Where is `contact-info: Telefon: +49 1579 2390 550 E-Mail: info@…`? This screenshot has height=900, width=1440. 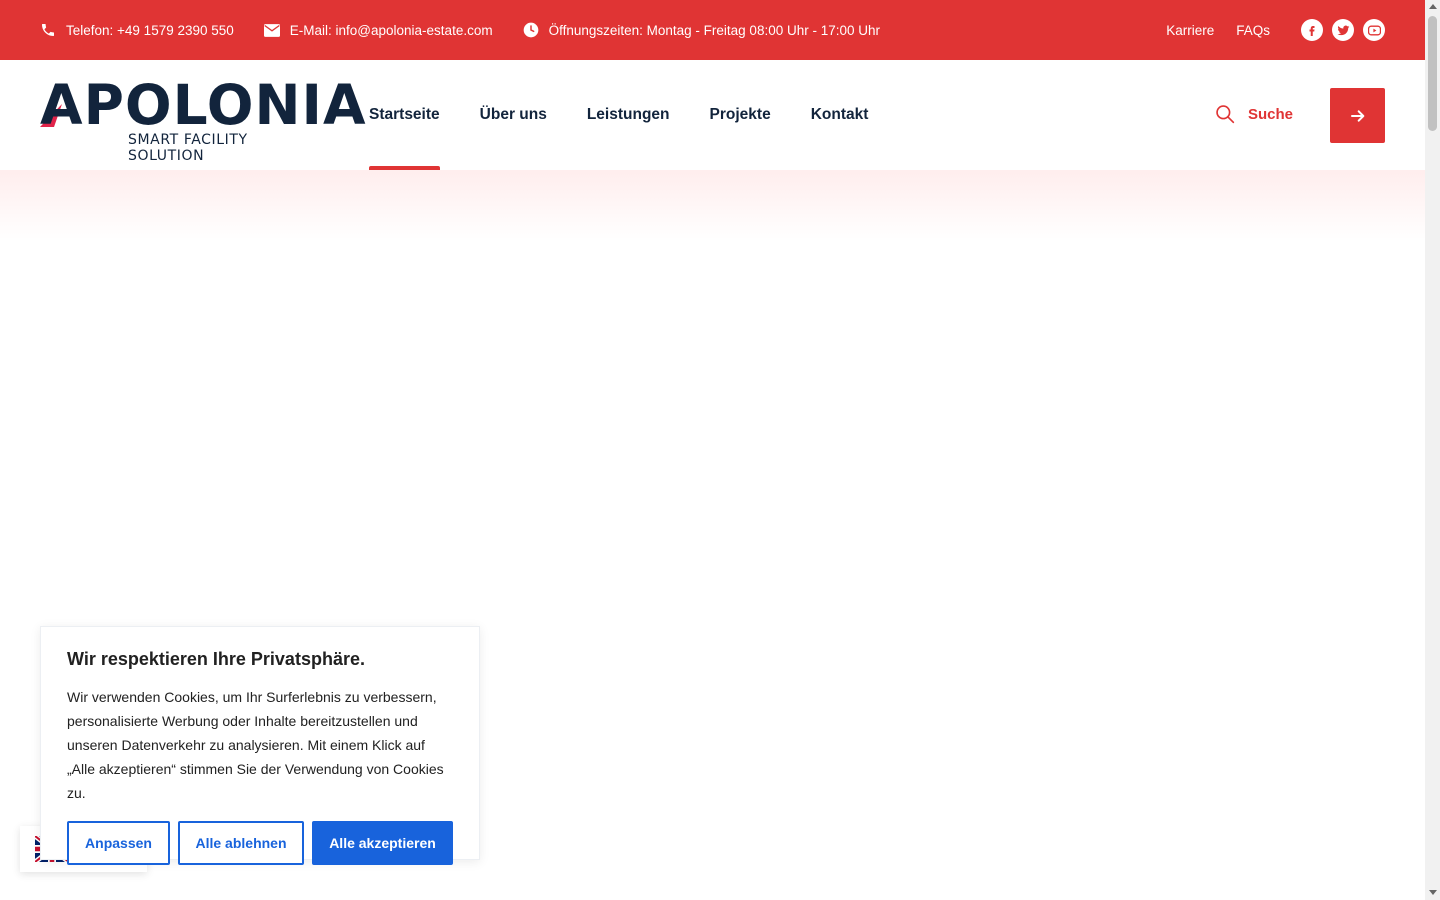
contact-info: Telefon: +49 1579 2390 550 E-Mail: info@… is located at coordinates (475, 30).